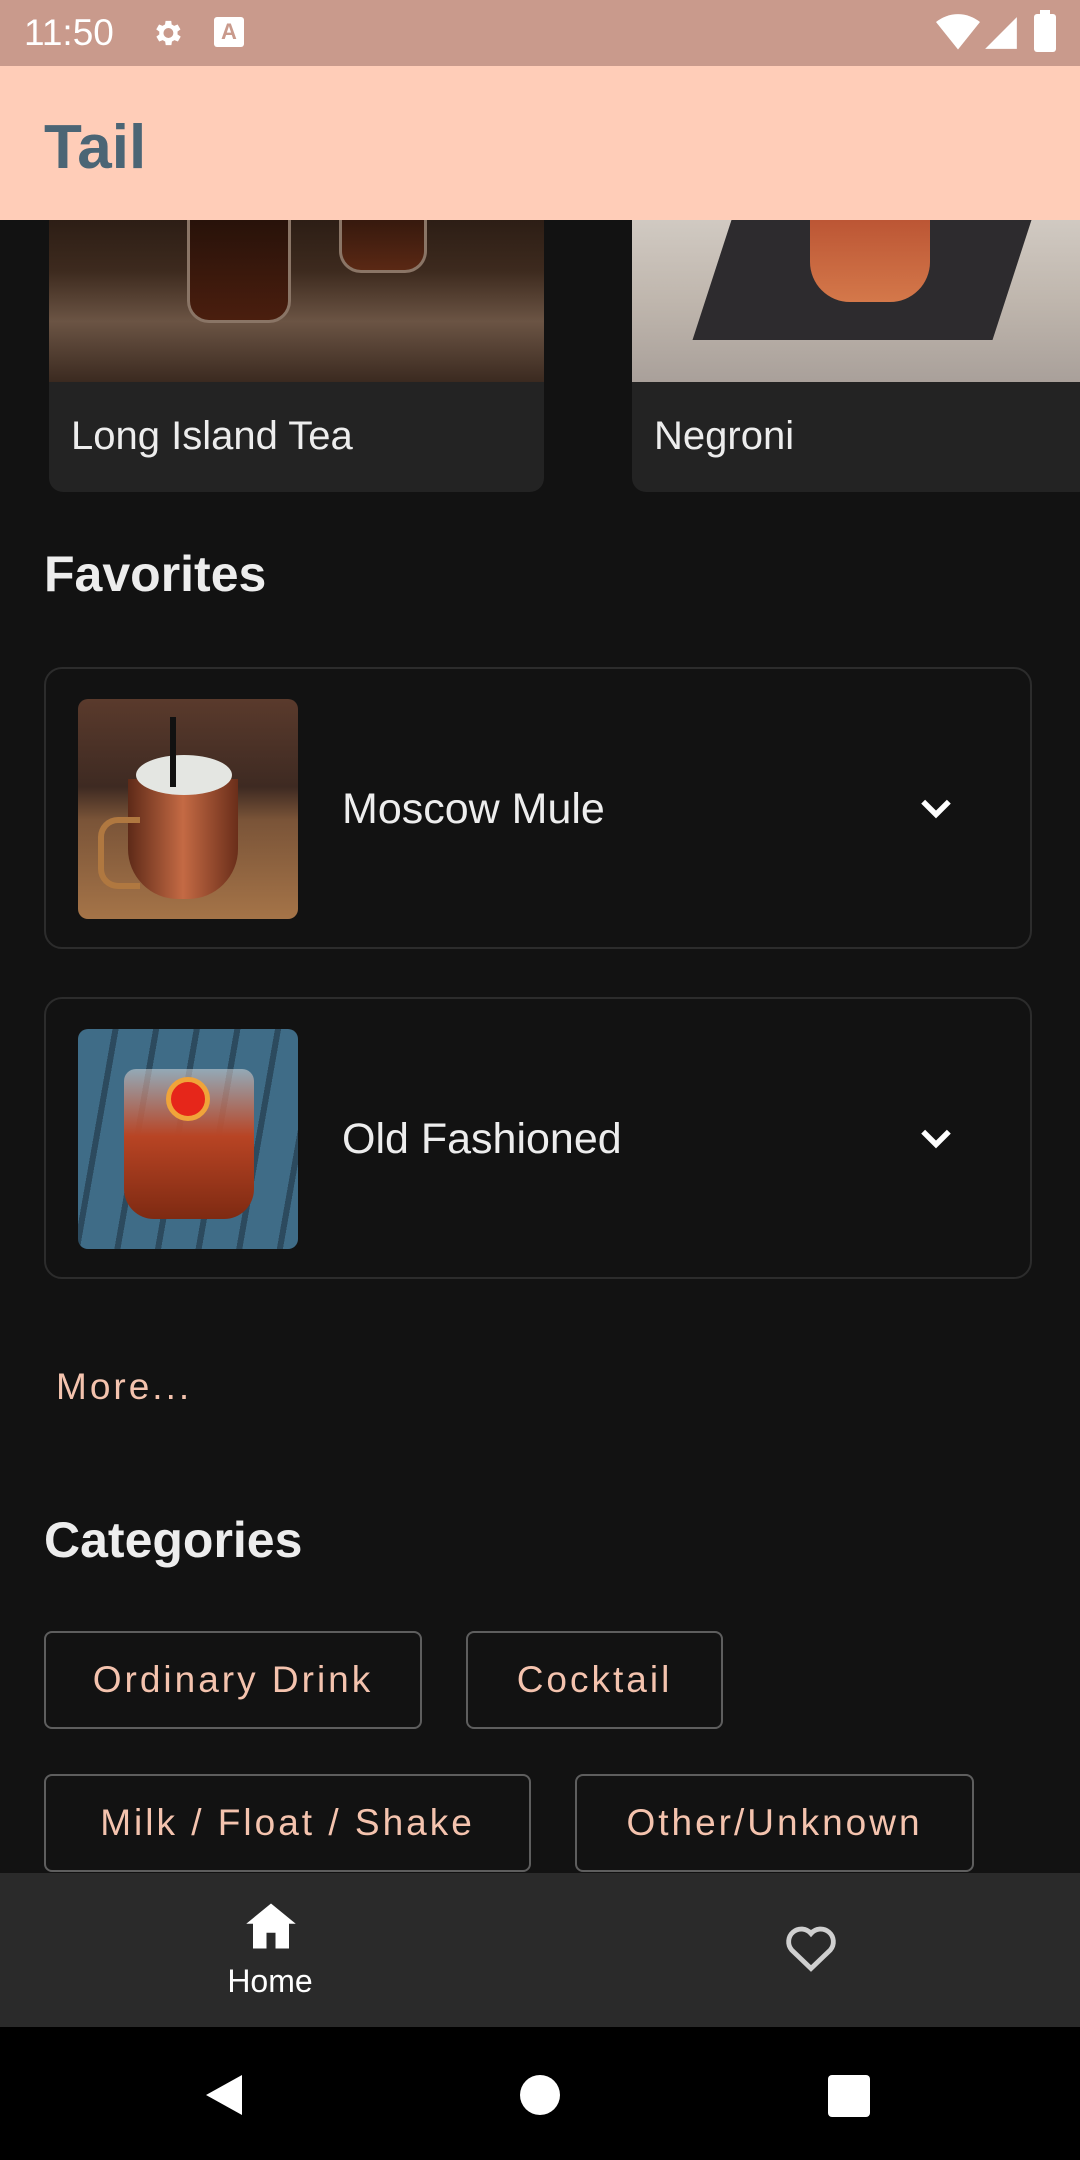  Describe the element at coordinates (482, 1139) in the screenshot. I see `favorite-name: Old Fashioned` at that location.